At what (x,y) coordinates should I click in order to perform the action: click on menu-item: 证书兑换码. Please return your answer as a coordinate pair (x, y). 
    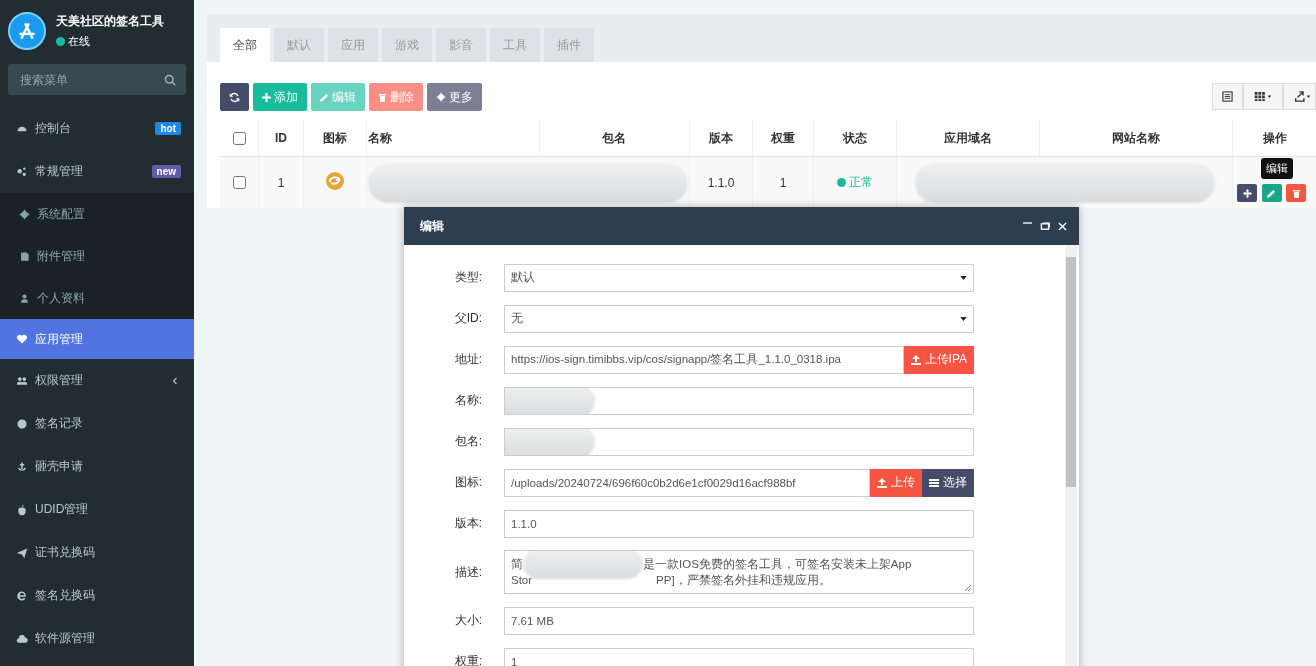
    Looking at the image, I should click on (97, 552).